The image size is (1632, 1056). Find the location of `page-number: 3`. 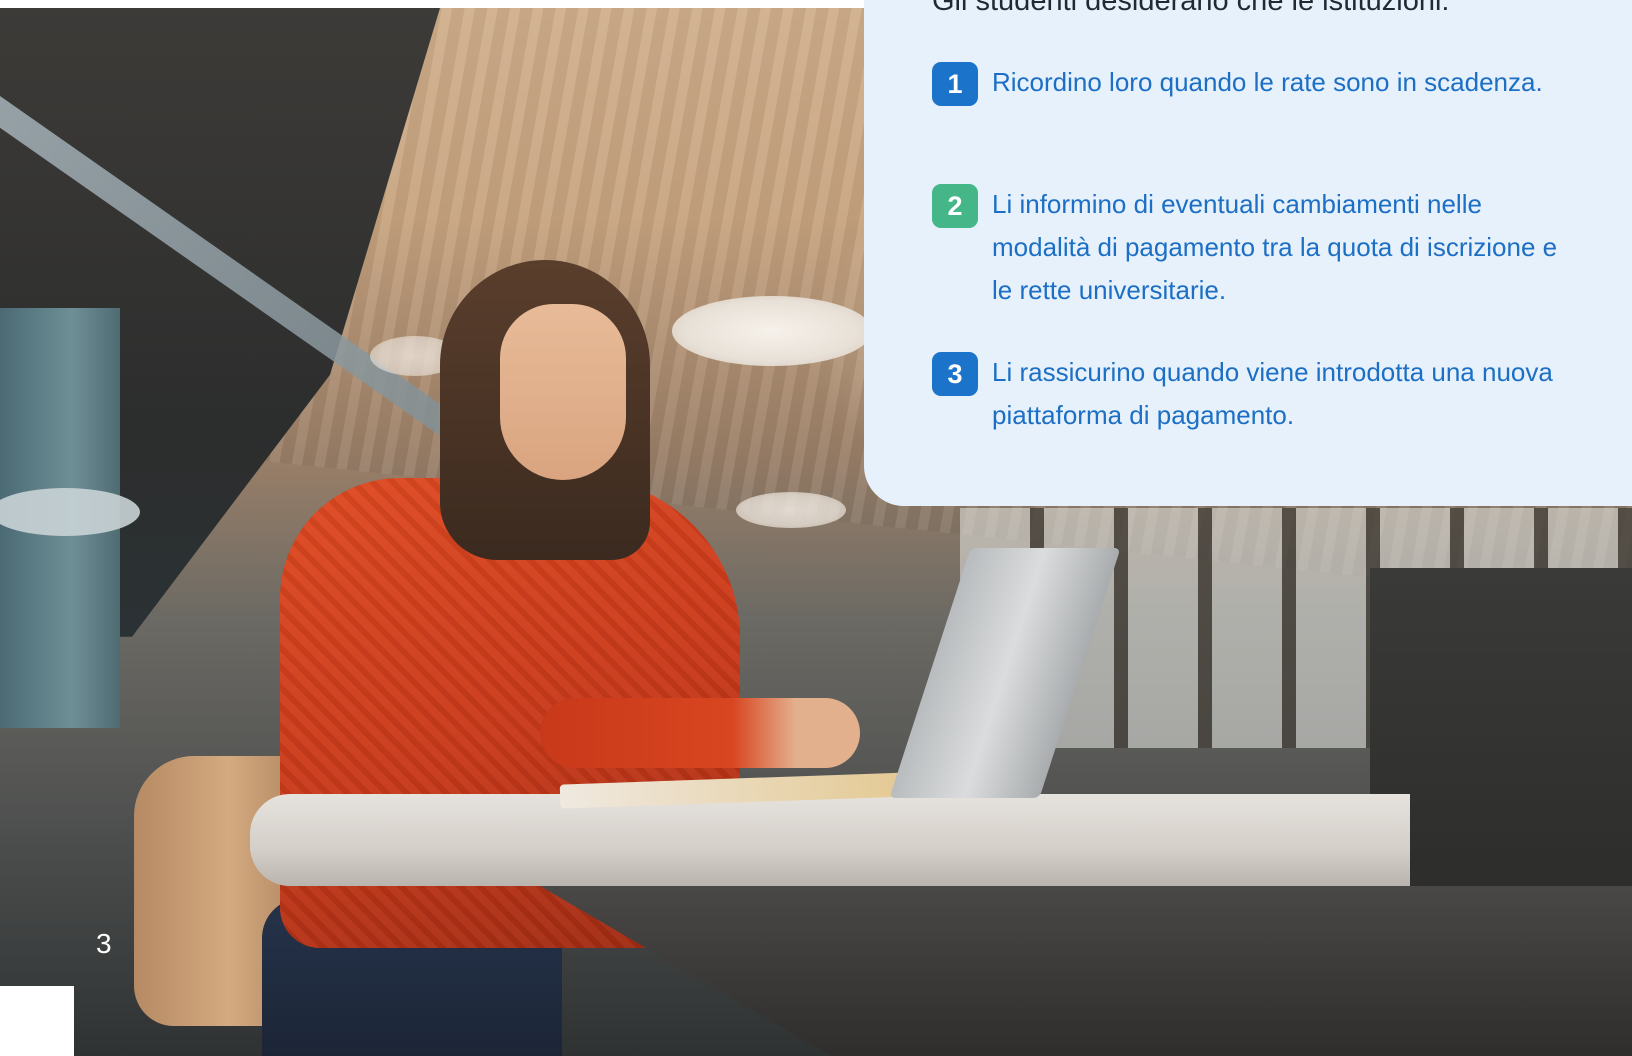

page-number: 3 is located at coordinates (104, 943).